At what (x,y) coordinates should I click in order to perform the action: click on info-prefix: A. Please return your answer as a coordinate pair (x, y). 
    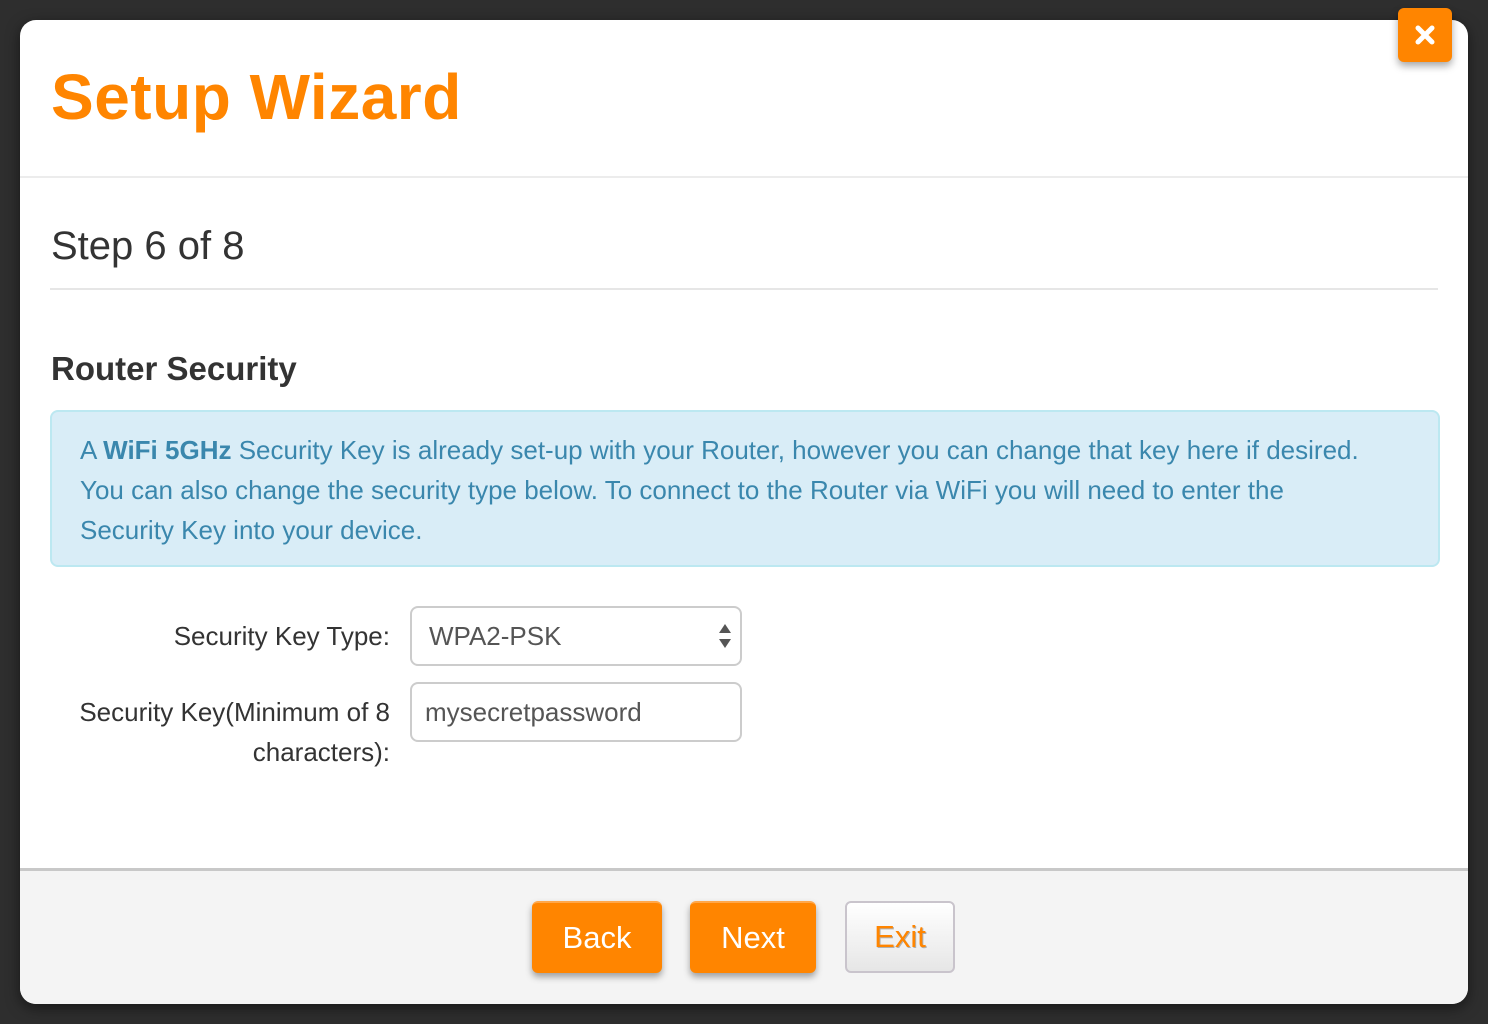
    Looking at the image, I should click on (92, 450).